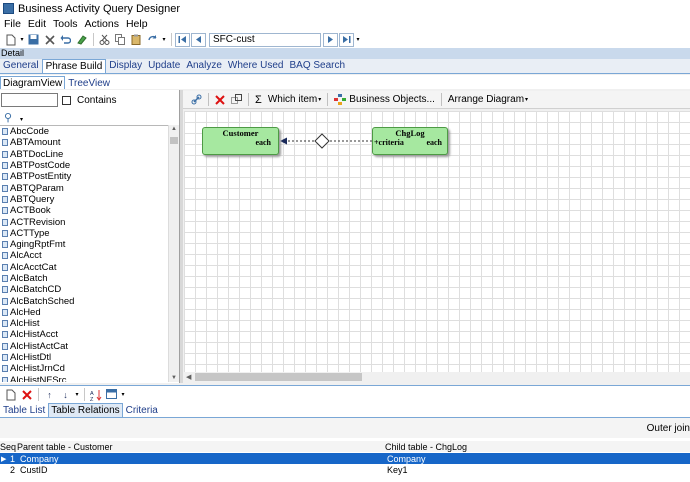  Describe the element at coordinates (358, 40) in the screenshot. I see `toolbar-overflow-icon: ▾` at that location.